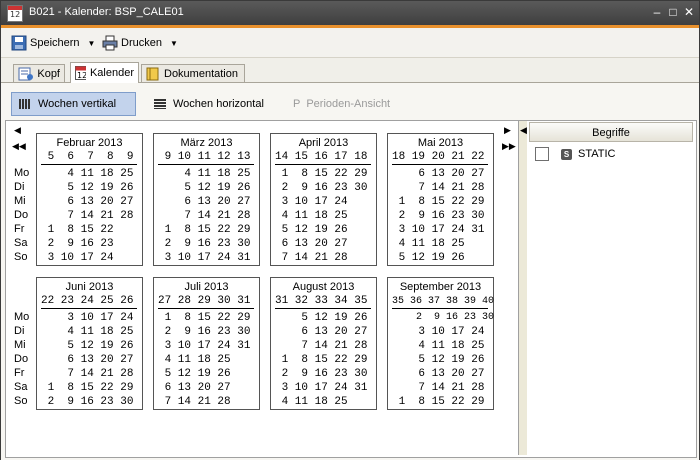 The width and height of the screenshot is (700, 460). Describe the element at coordinates (140, 43) in the screenshot. I see `print-button: Drucken ▼` at that location.